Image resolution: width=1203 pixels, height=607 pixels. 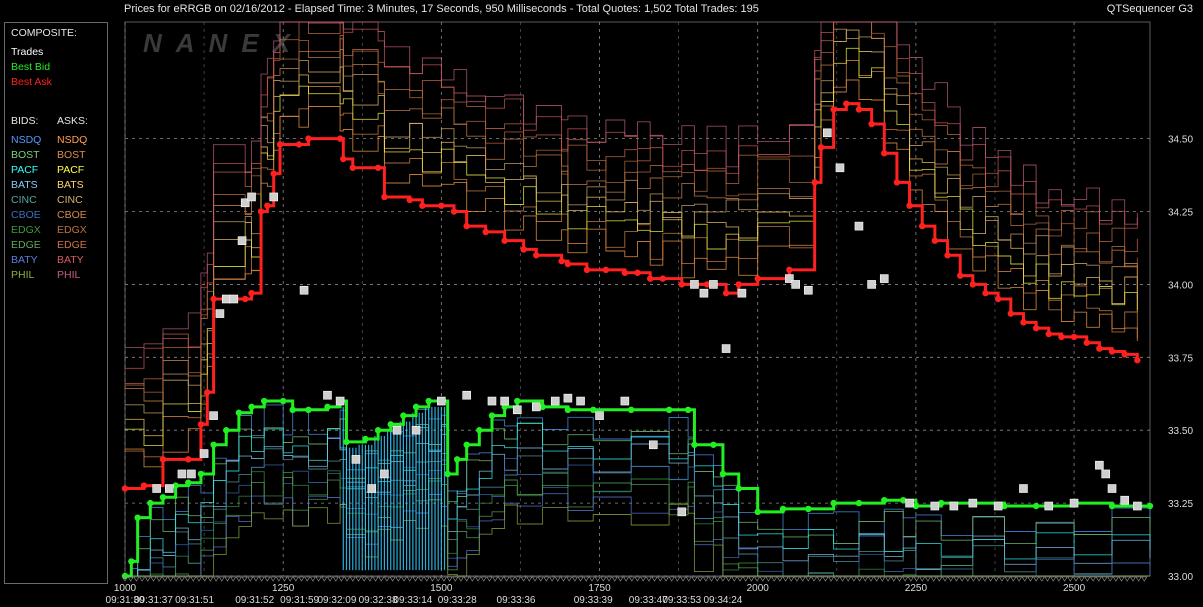 What do you see at coordinates (1180, 140) in the screenshot?
I see `y-tick-label: 34.50` at bounding box center [1180, 140].